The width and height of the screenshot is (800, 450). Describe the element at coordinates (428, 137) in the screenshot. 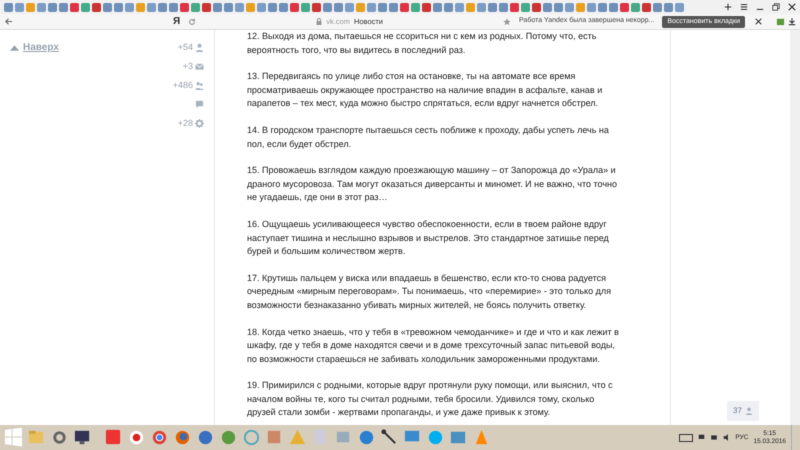

I see `post-paragraph: 14. В городском транспорте пытаешься сесть поближе к проходу, дабы успеть лечь на пол, если будет обстрел.` at that location.